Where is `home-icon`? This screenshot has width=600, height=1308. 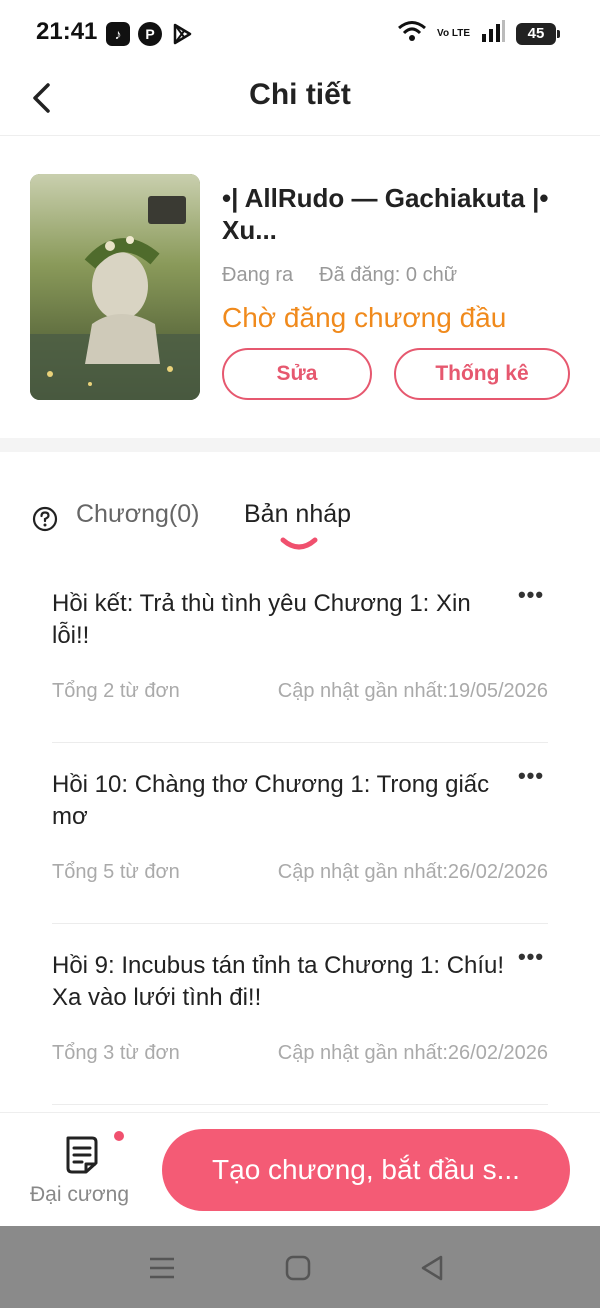 home-icon is located at coordinates (298, 1268).